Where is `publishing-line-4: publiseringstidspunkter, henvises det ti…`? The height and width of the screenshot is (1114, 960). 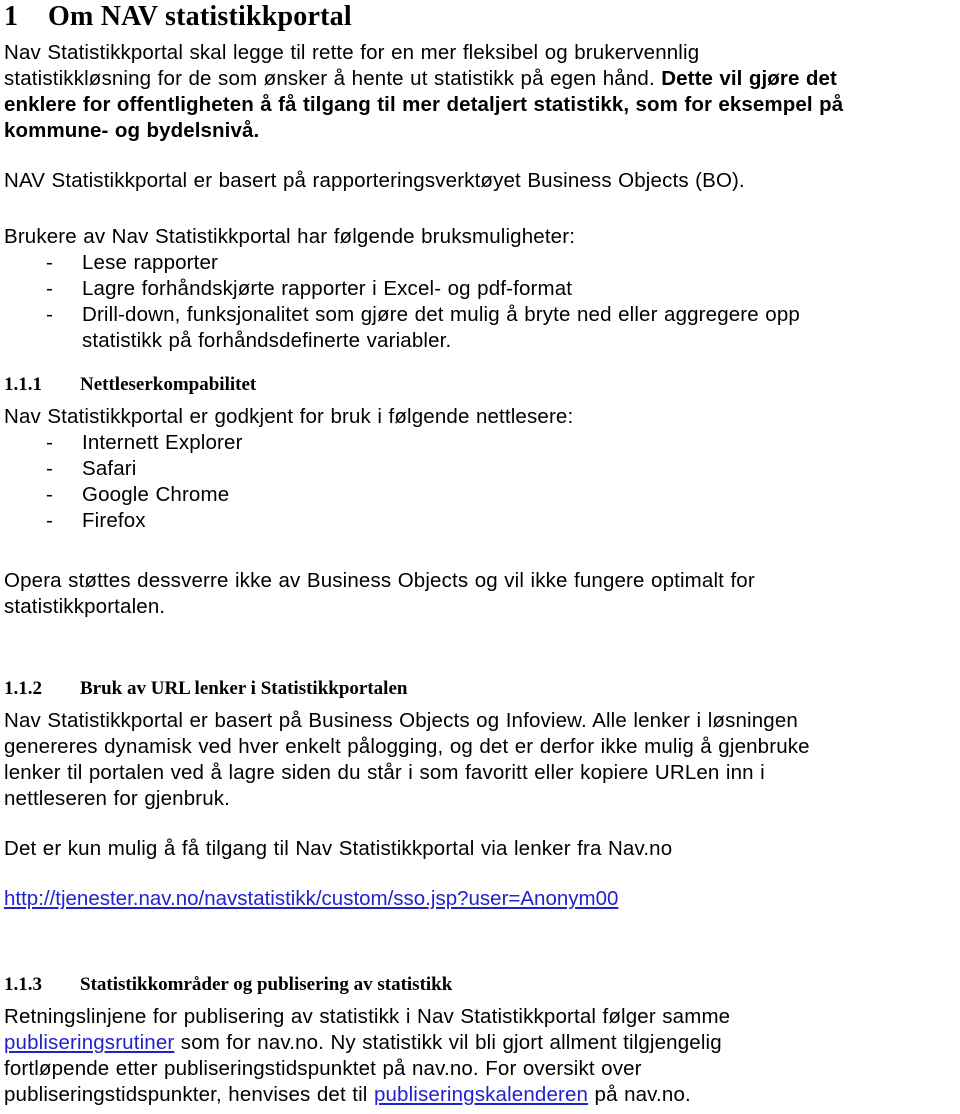
publishing-line-4: publiseringstidspunkter, henvises det ti… is located at coordinates (480, 1095).